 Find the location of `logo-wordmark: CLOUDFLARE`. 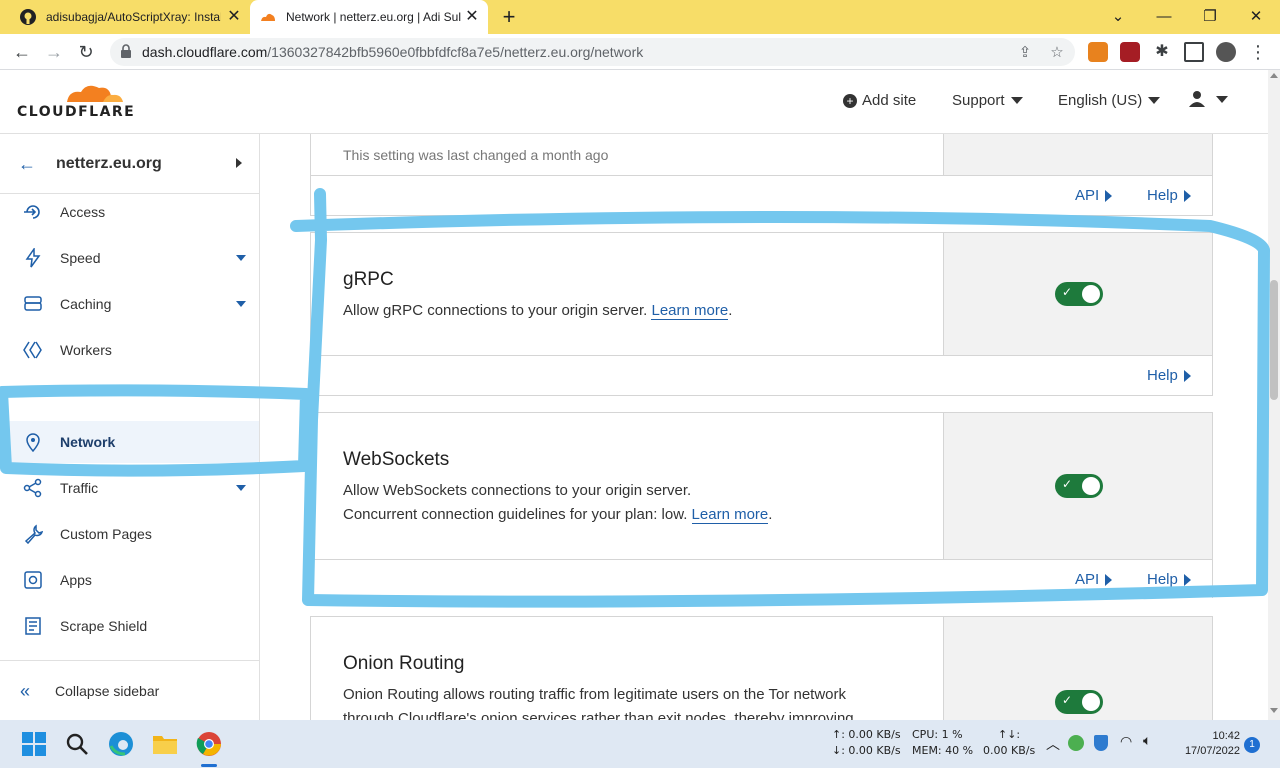

logo-wordmark: CLOUDFLARE is located at coordinates (76, 112).